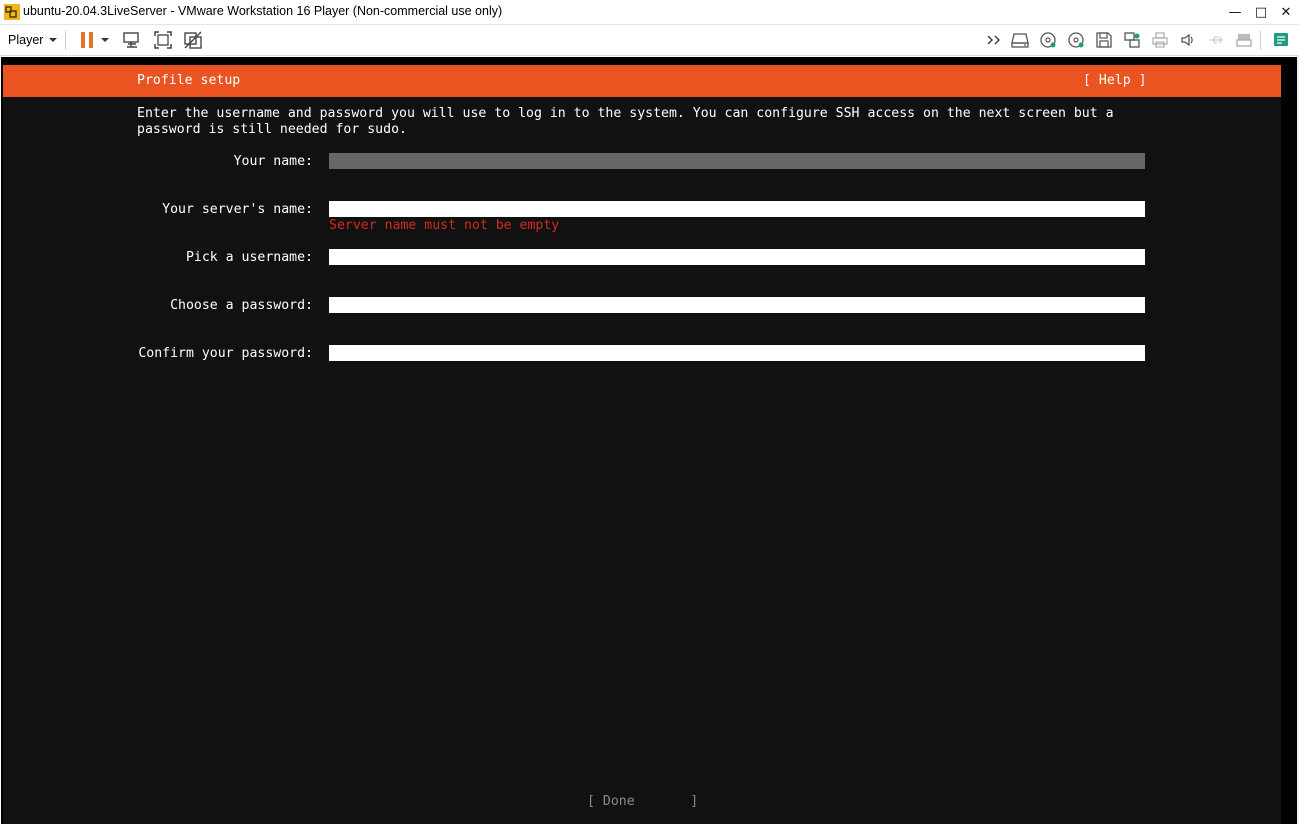  What do you see at coordinates (272, 129) in the screenshot?
I see `intro-line-2: password is still needed for sudo.` at bounding box center [272, 129].